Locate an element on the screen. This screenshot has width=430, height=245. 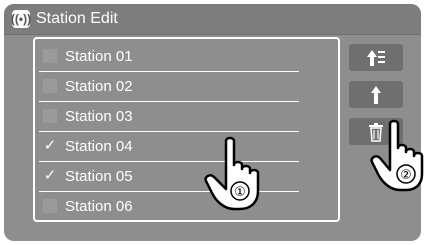
station-label: Station 02 is located at coordinates (99, 86).